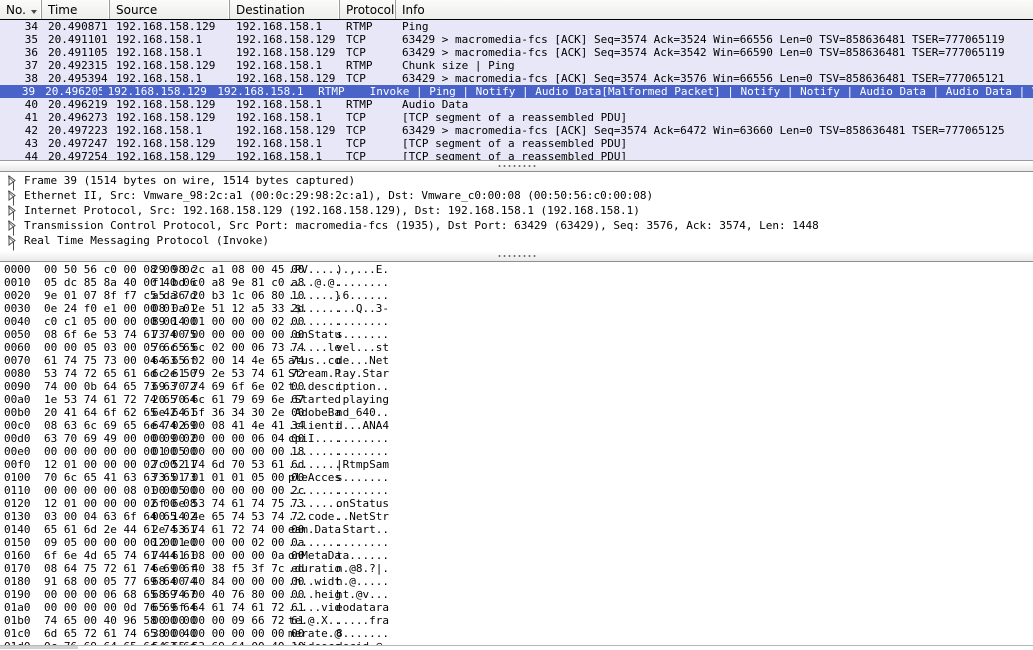 The image size is (1033, 650). Describe the element at coordinates (362, 347) in the screenshot. I see `hex-ascii-right: vel...st` at that location.